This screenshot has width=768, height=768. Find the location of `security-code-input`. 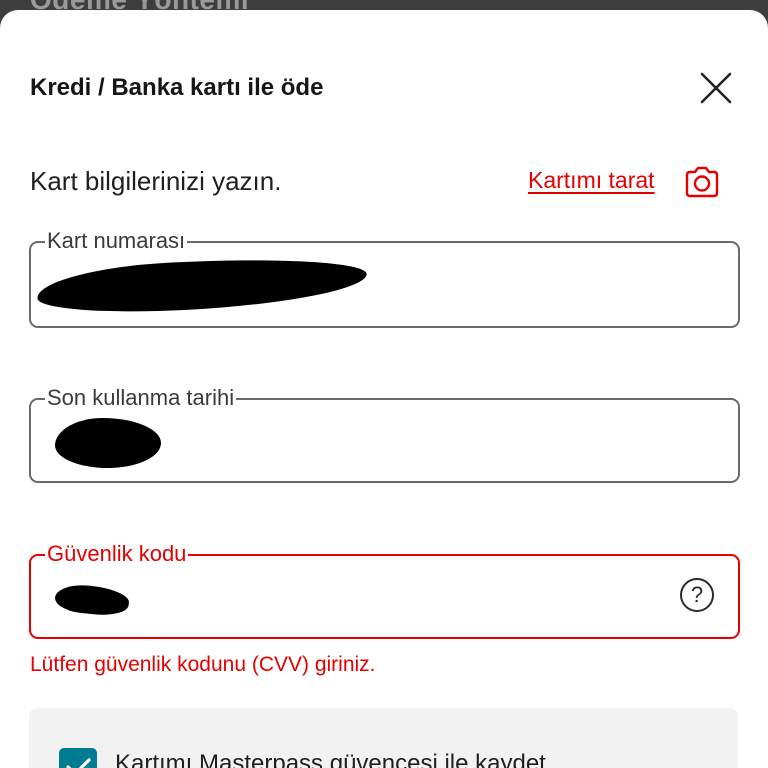

security-code-input is located at coordinates (384, 596).